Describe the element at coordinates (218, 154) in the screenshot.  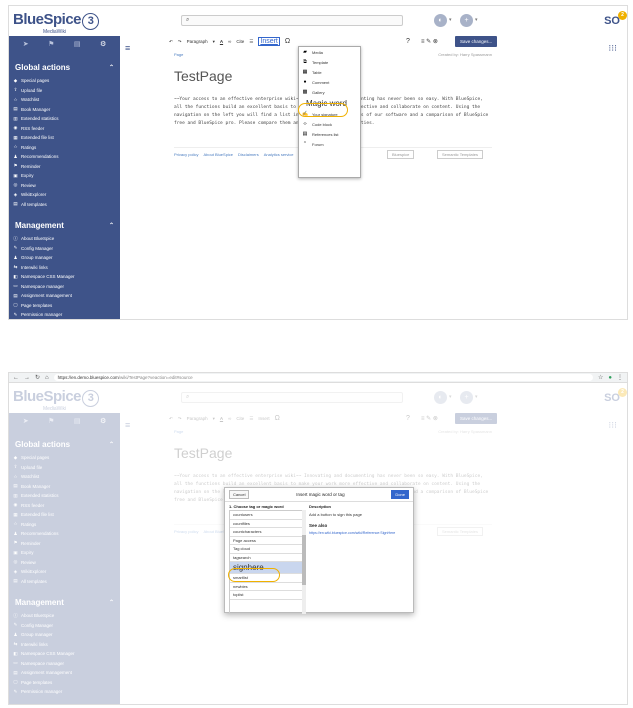
I see `footer-link: About BlueSpice` at that location.